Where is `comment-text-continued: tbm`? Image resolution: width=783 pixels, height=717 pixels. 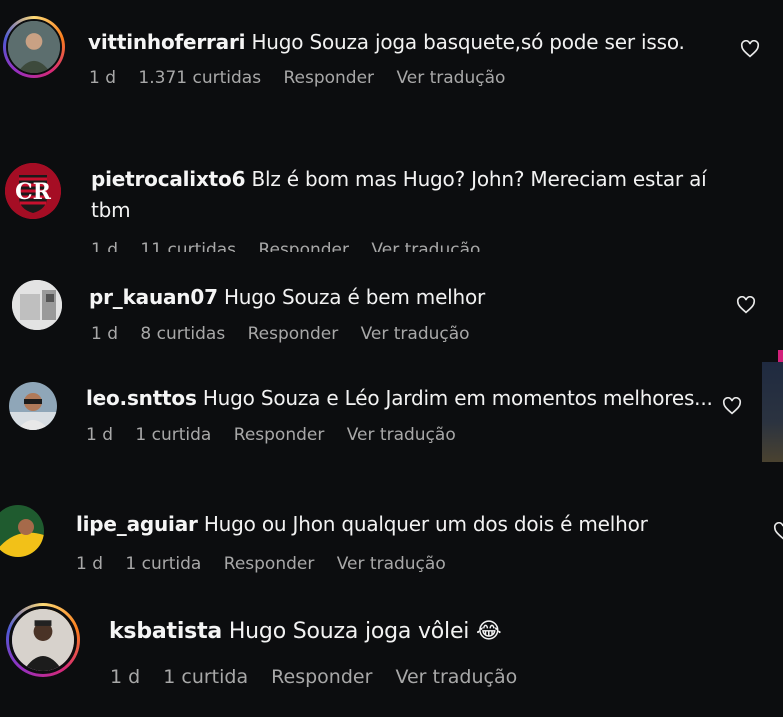 comment-text-continued: tbm is located at coordinates (111, 210).